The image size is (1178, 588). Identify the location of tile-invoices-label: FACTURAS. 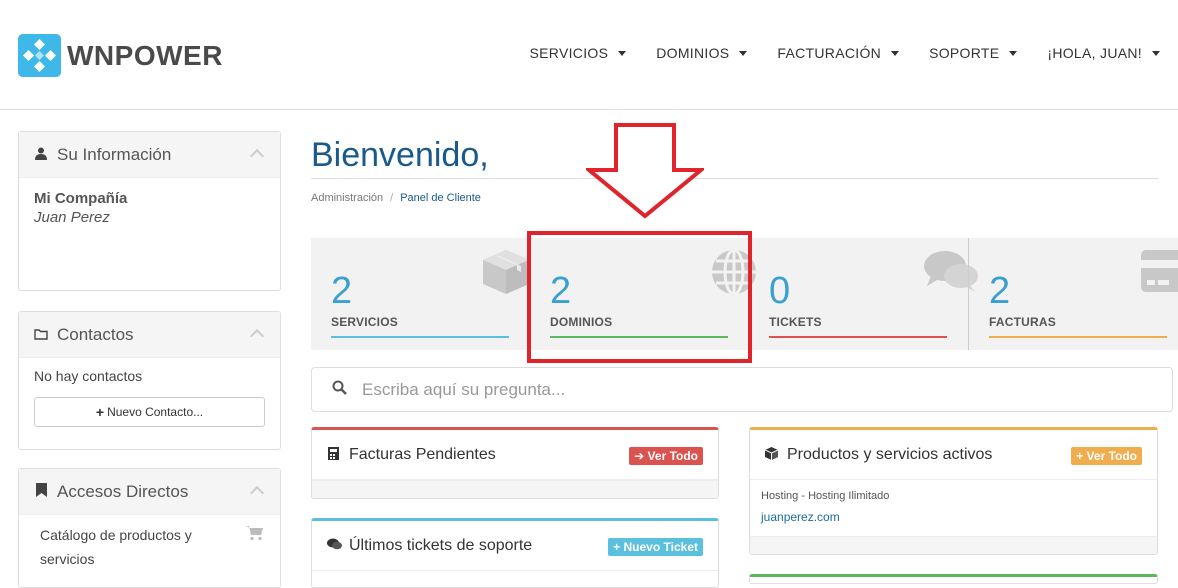
(1022, 322).